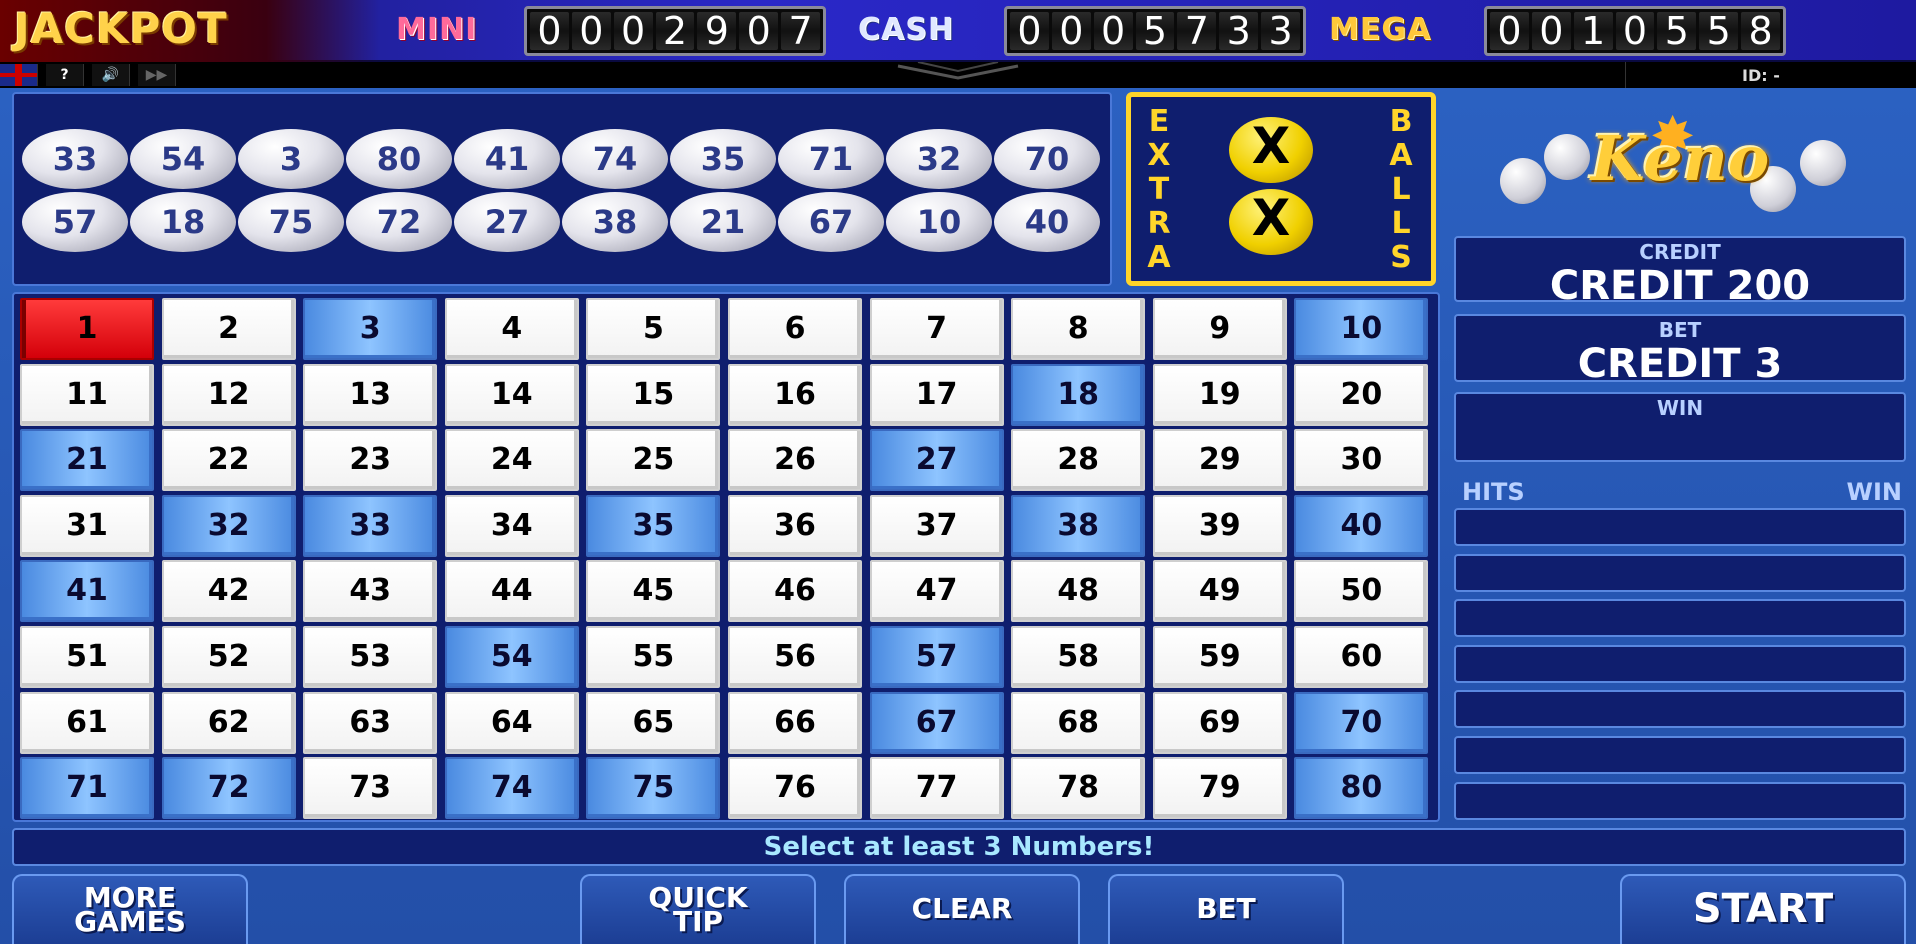 The image size is (1916, 944). Describe the element at coordinates (653, 657) in the screenshot. I see `number-cell-55: 55` at that location.